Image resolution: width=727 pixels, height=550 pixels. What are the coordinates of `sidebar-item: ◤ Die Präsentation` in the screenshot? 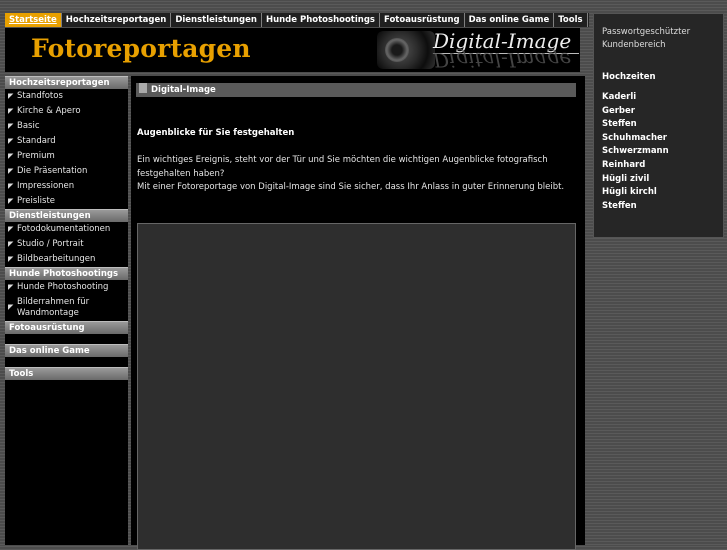 It's located at (66, 171).